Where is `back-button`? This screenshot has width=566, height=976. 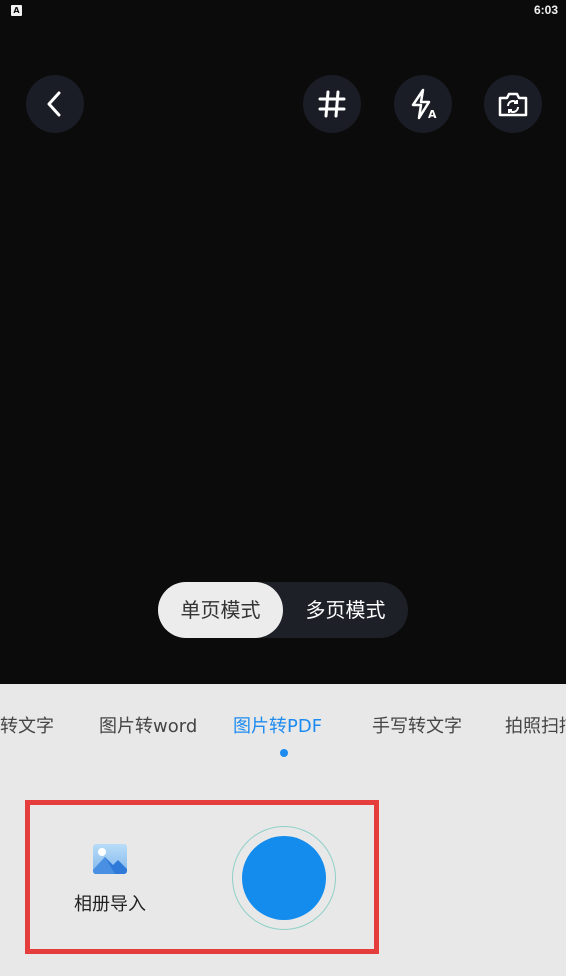
back-button is located at coordinates (55, 104).